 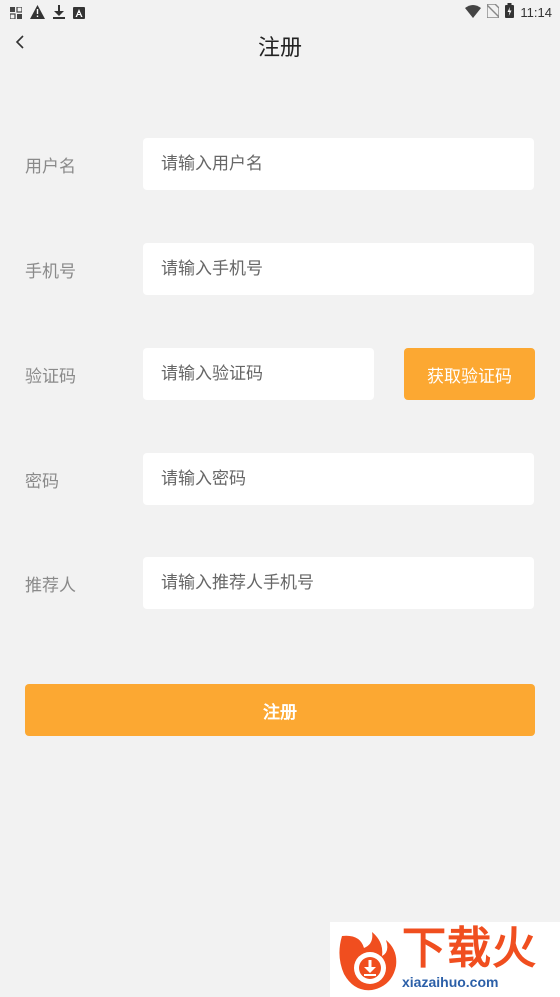 I want to click on code-label: 验证码, so click(x=50, y=377).